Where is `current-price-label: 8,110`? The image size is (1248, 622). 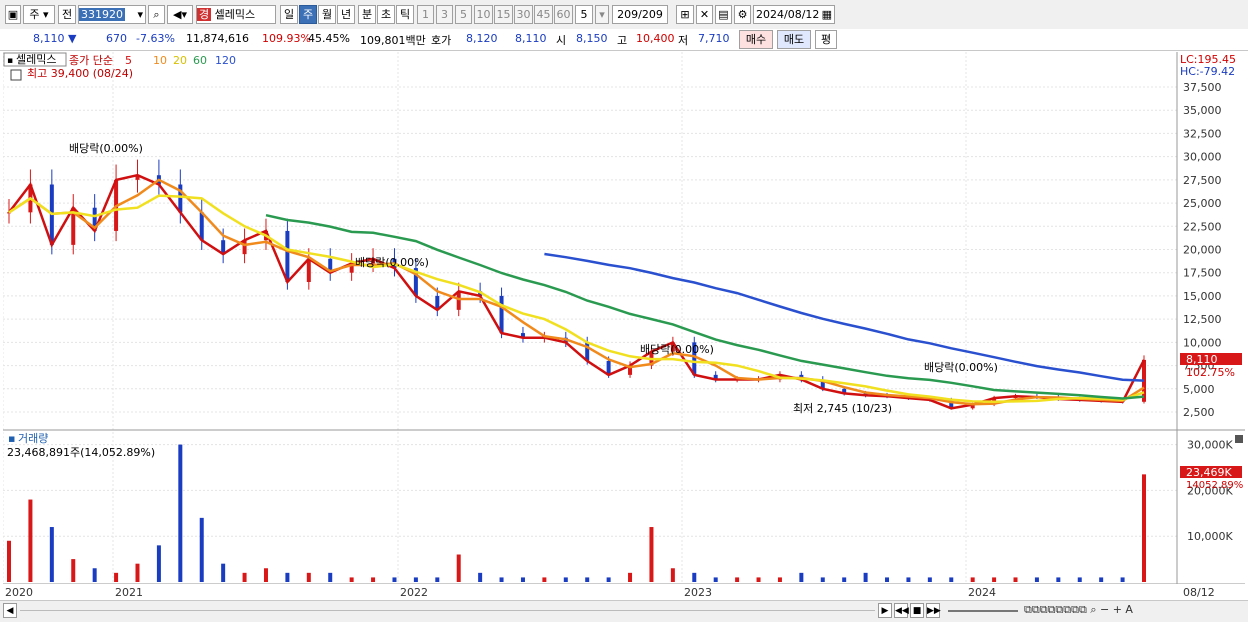 current-price-label: 8,110 is located at coordinates (1202, 359).